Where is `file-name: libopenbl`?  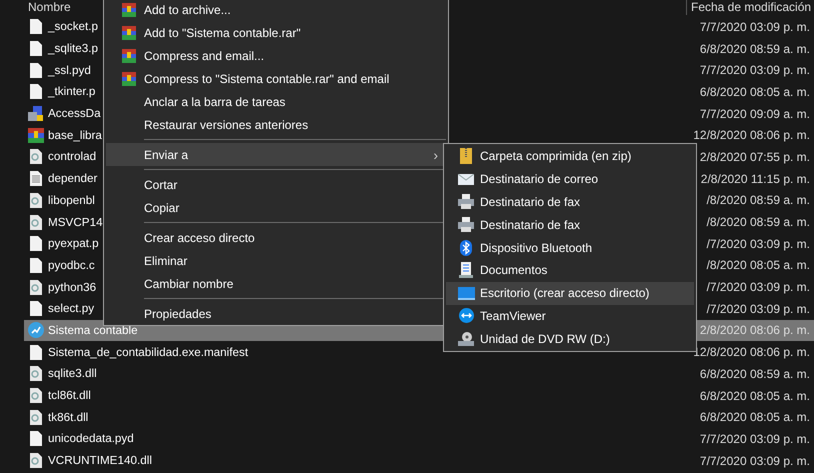 file-name: libopenbl is located at coordinates (71, 200).